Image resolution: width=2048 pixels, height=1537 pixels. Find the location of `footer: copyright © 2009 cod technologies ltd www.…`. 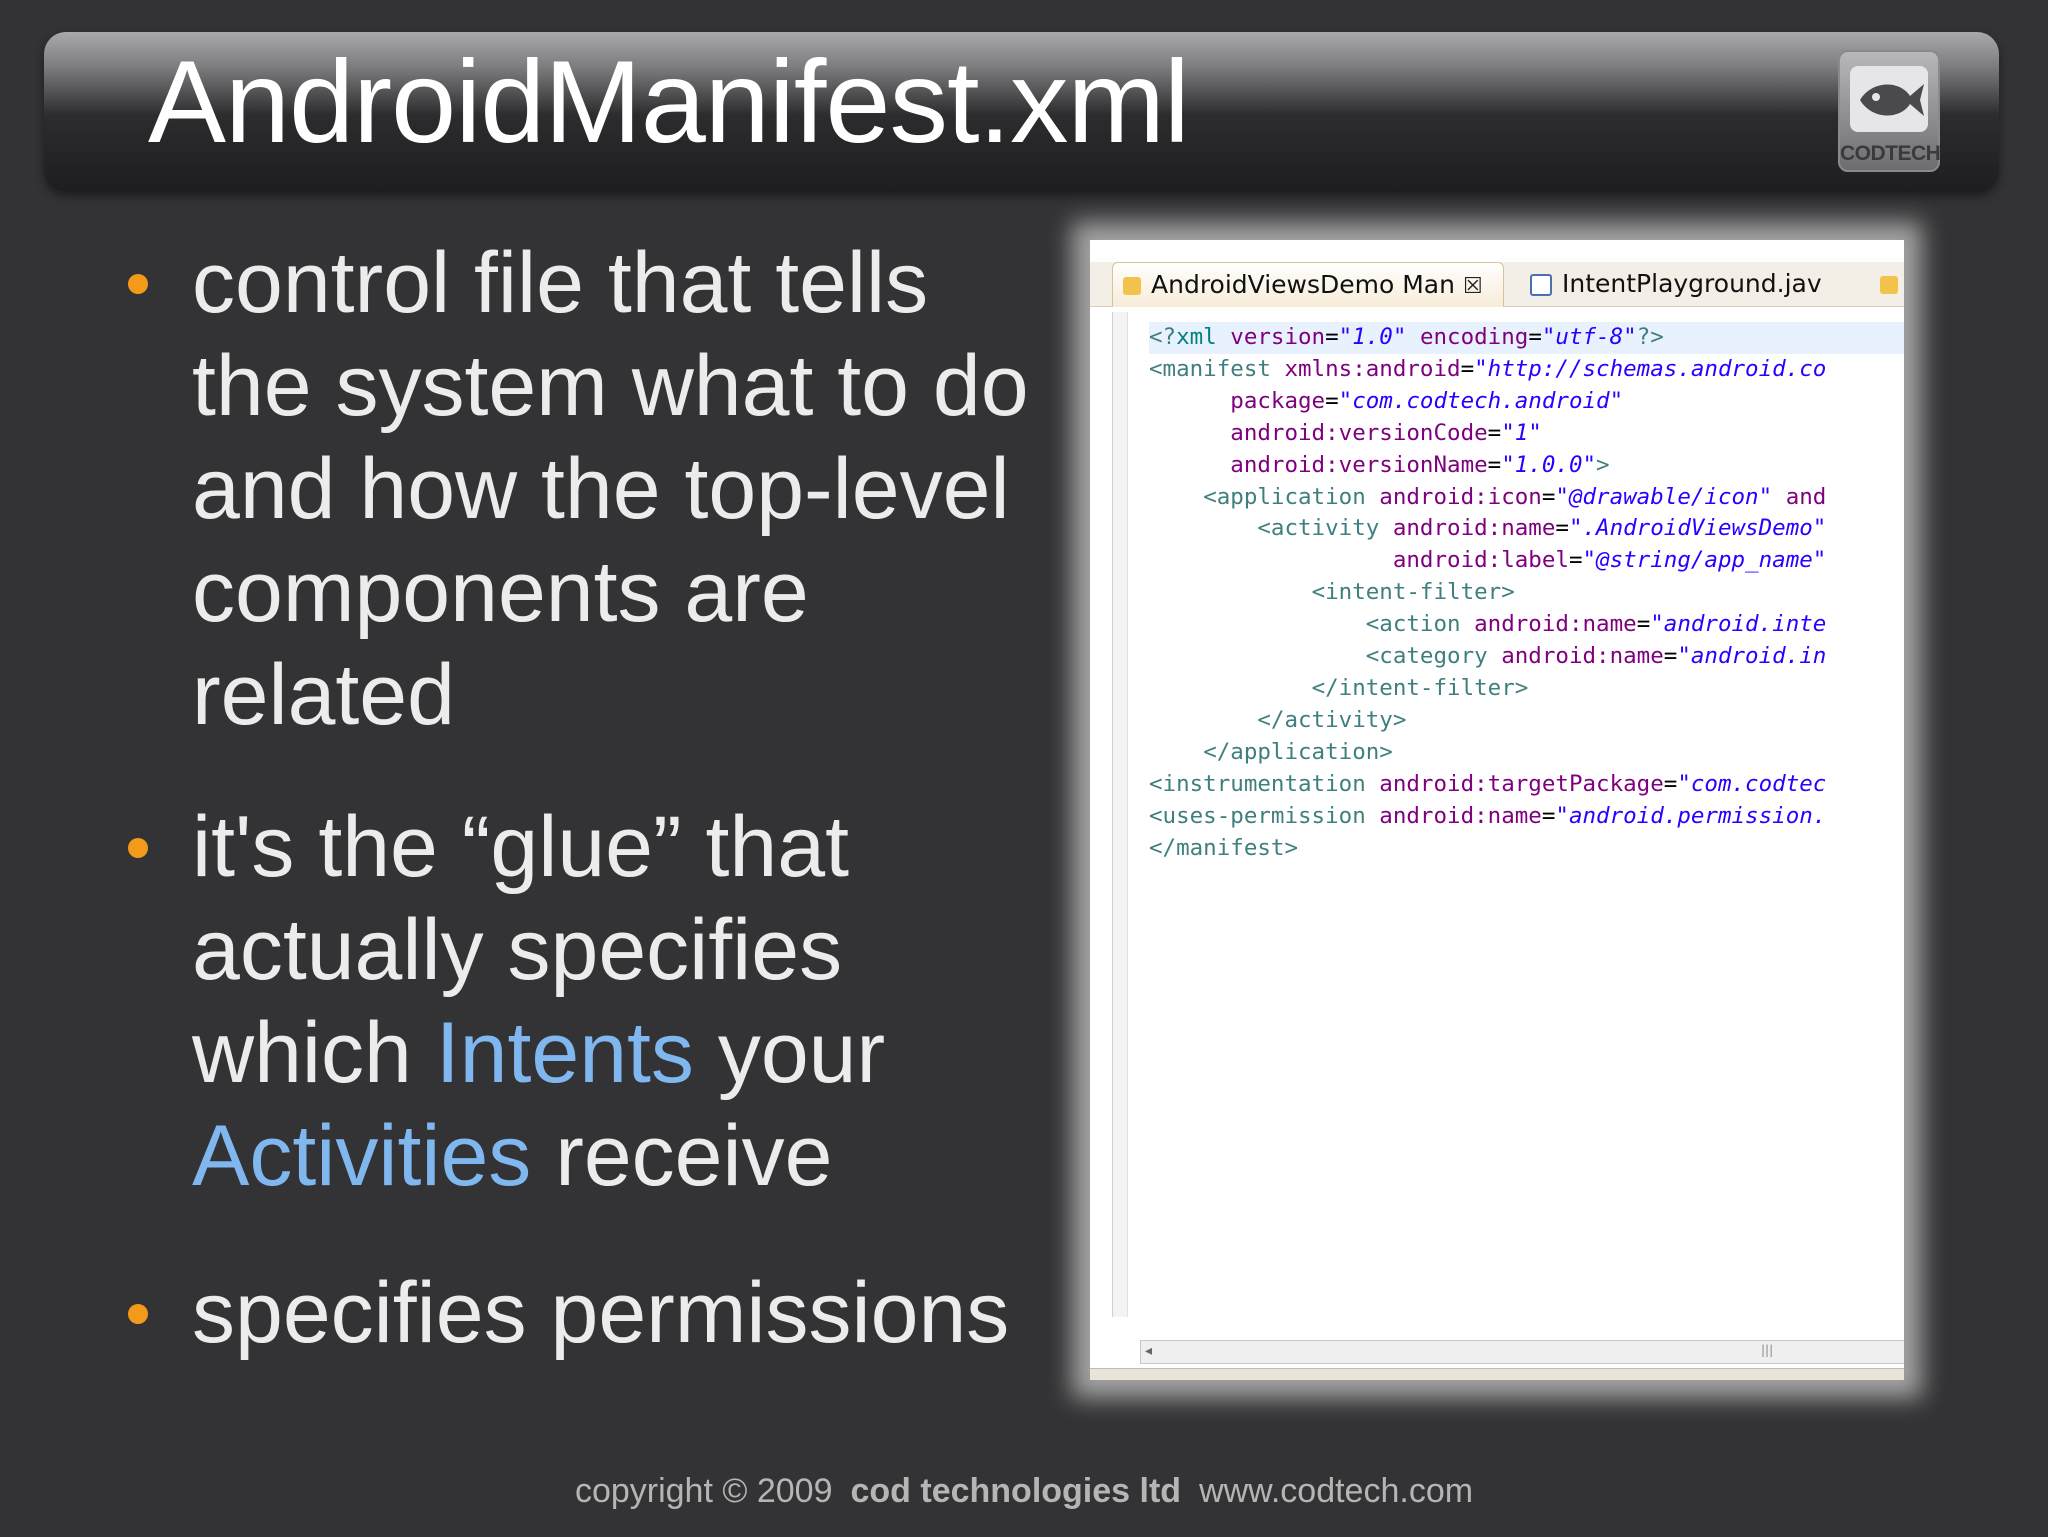

footer: copyright © 2009 cod technologies ltd www.… is located at coordinates (1024, 1491).